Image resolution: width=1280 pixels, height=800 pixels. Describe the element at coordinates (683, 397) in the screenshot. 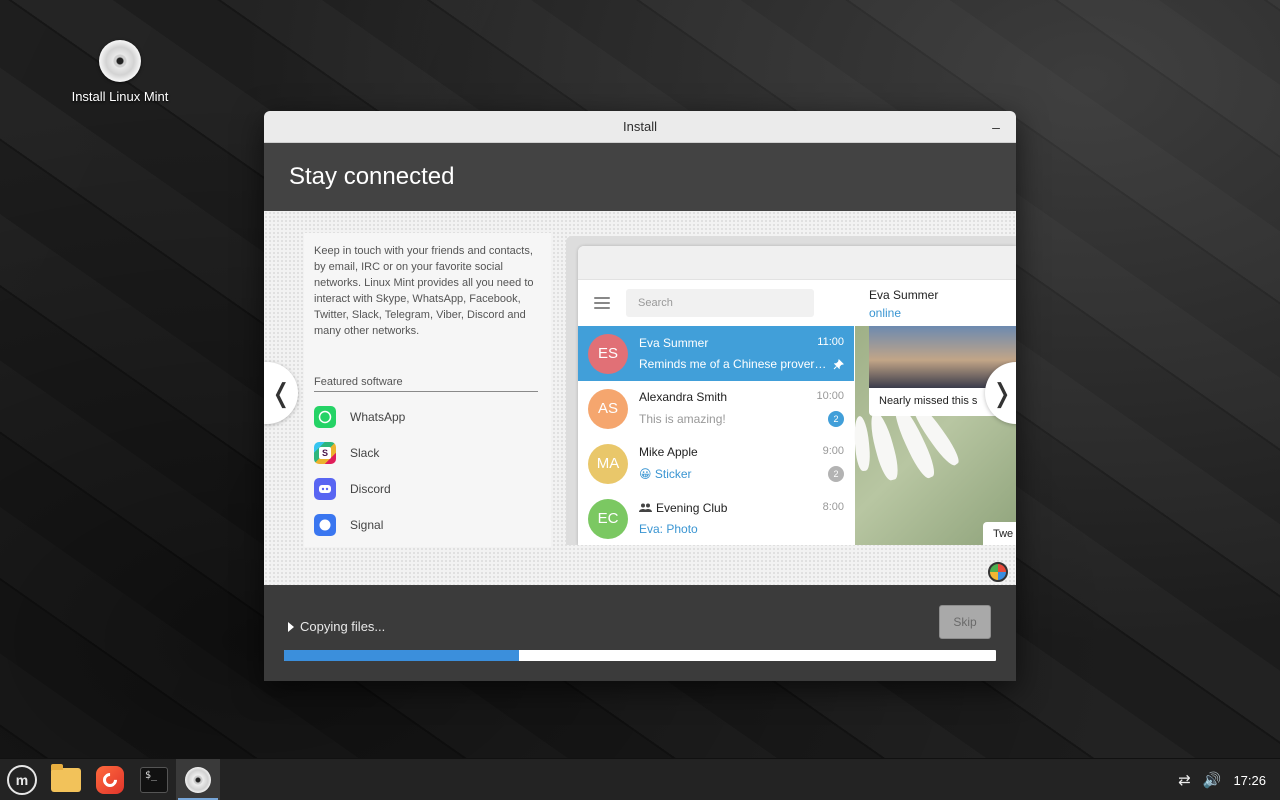

I see `chat-name: Alexandra Smith` at that location.